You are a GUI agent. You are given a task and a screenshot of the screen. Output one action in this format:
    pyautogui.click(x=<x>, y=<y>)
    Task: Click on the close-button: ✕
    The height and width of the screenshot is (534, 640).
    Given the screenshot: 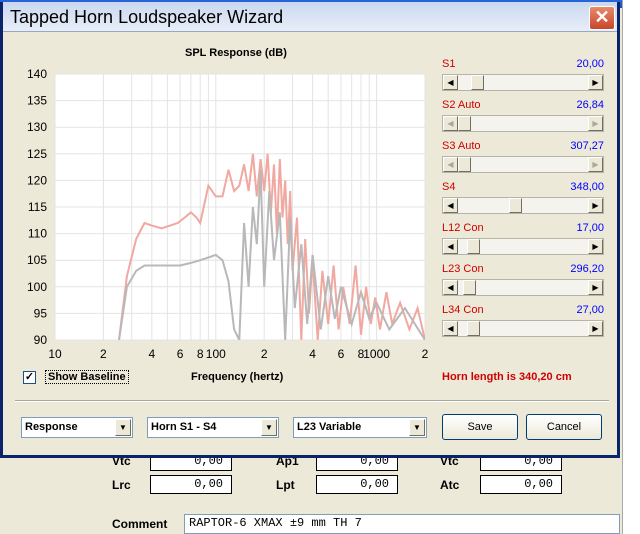 What is the action you would take?
    pyautogui.click(x=602, y=18)
    